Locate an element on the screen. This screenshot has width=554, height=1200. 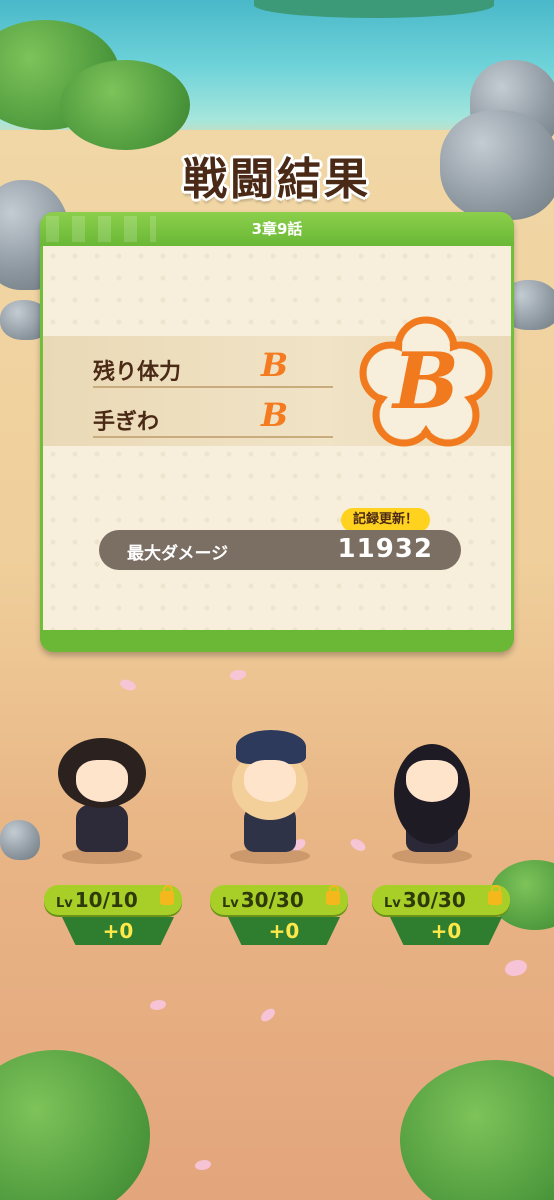
overall-grade-stamp: B is located at coordinates (426, 385).